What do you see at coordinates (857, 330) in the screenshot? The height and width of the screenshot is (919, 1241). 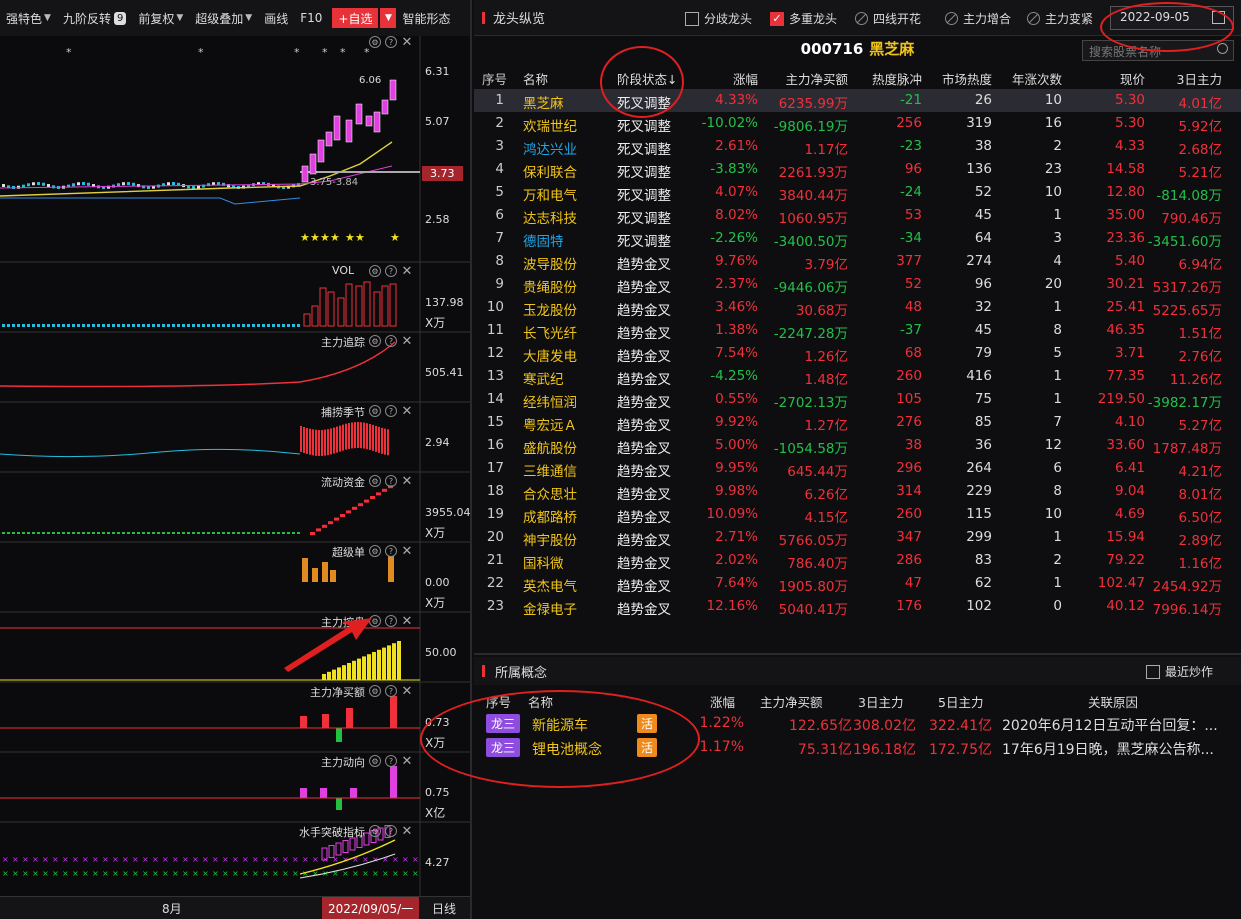 I see `table-row: 11 长飞光纤 趋势金叉 1.38% -2247.28万 -37 45 8 46.35 1.51亿` at bounding box center [857, 330].